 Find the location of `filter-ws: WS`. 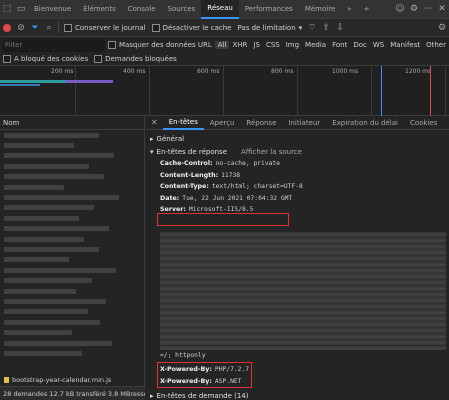

filter-ws: WS is located at coordinates (378, 45).